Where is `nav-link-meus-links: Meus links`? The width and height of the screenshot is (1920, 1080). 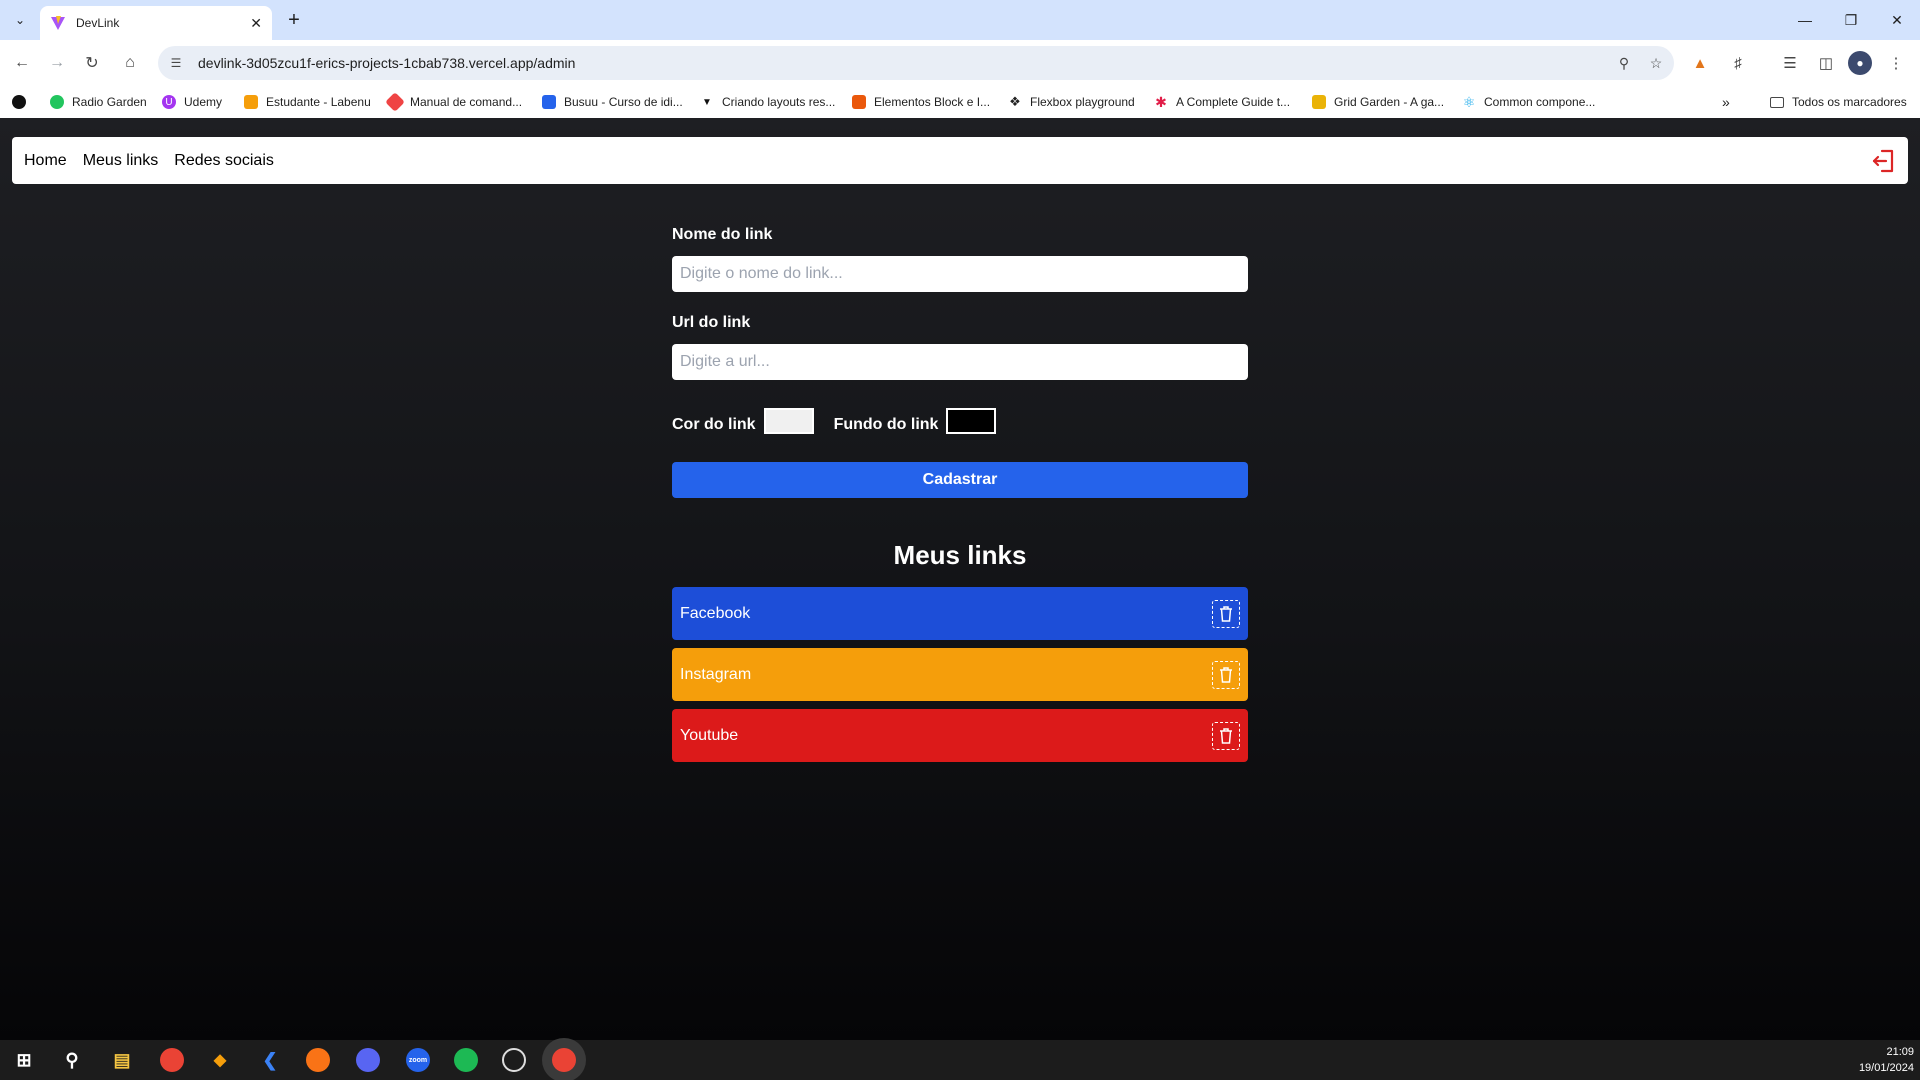
nav-link-meus-links: Meus links is located at coordinates (121, 161).